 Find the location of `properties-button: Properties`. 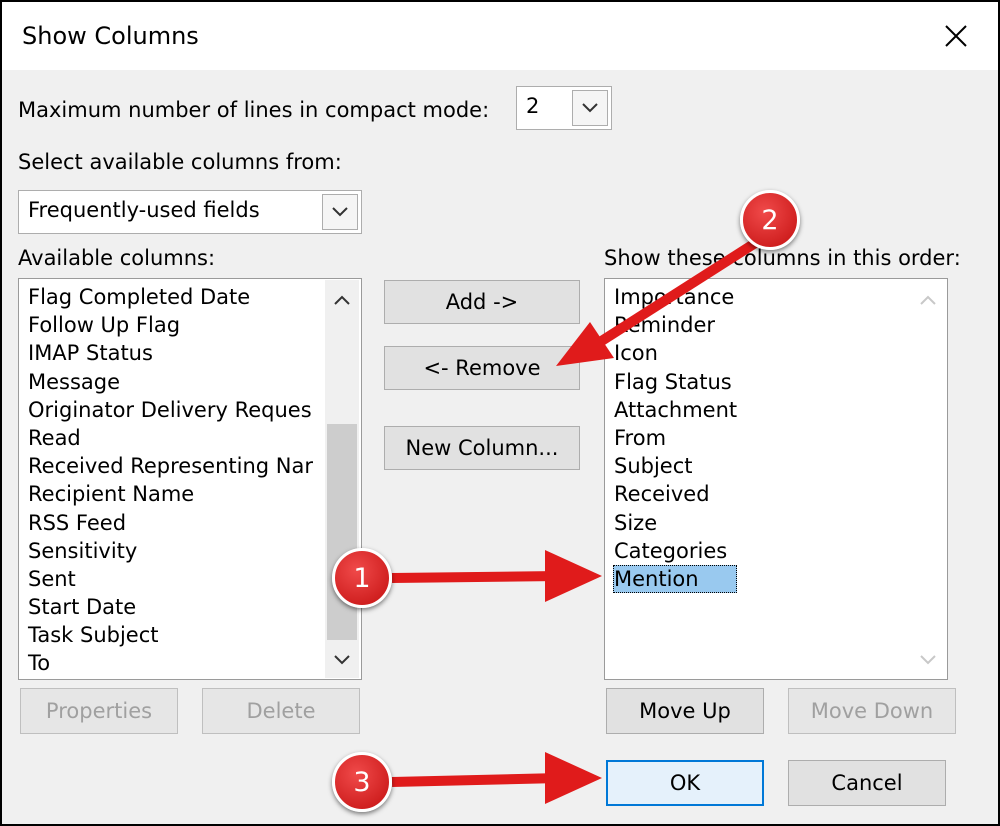

properties-button: Properties is located at coordinates (99, 711).